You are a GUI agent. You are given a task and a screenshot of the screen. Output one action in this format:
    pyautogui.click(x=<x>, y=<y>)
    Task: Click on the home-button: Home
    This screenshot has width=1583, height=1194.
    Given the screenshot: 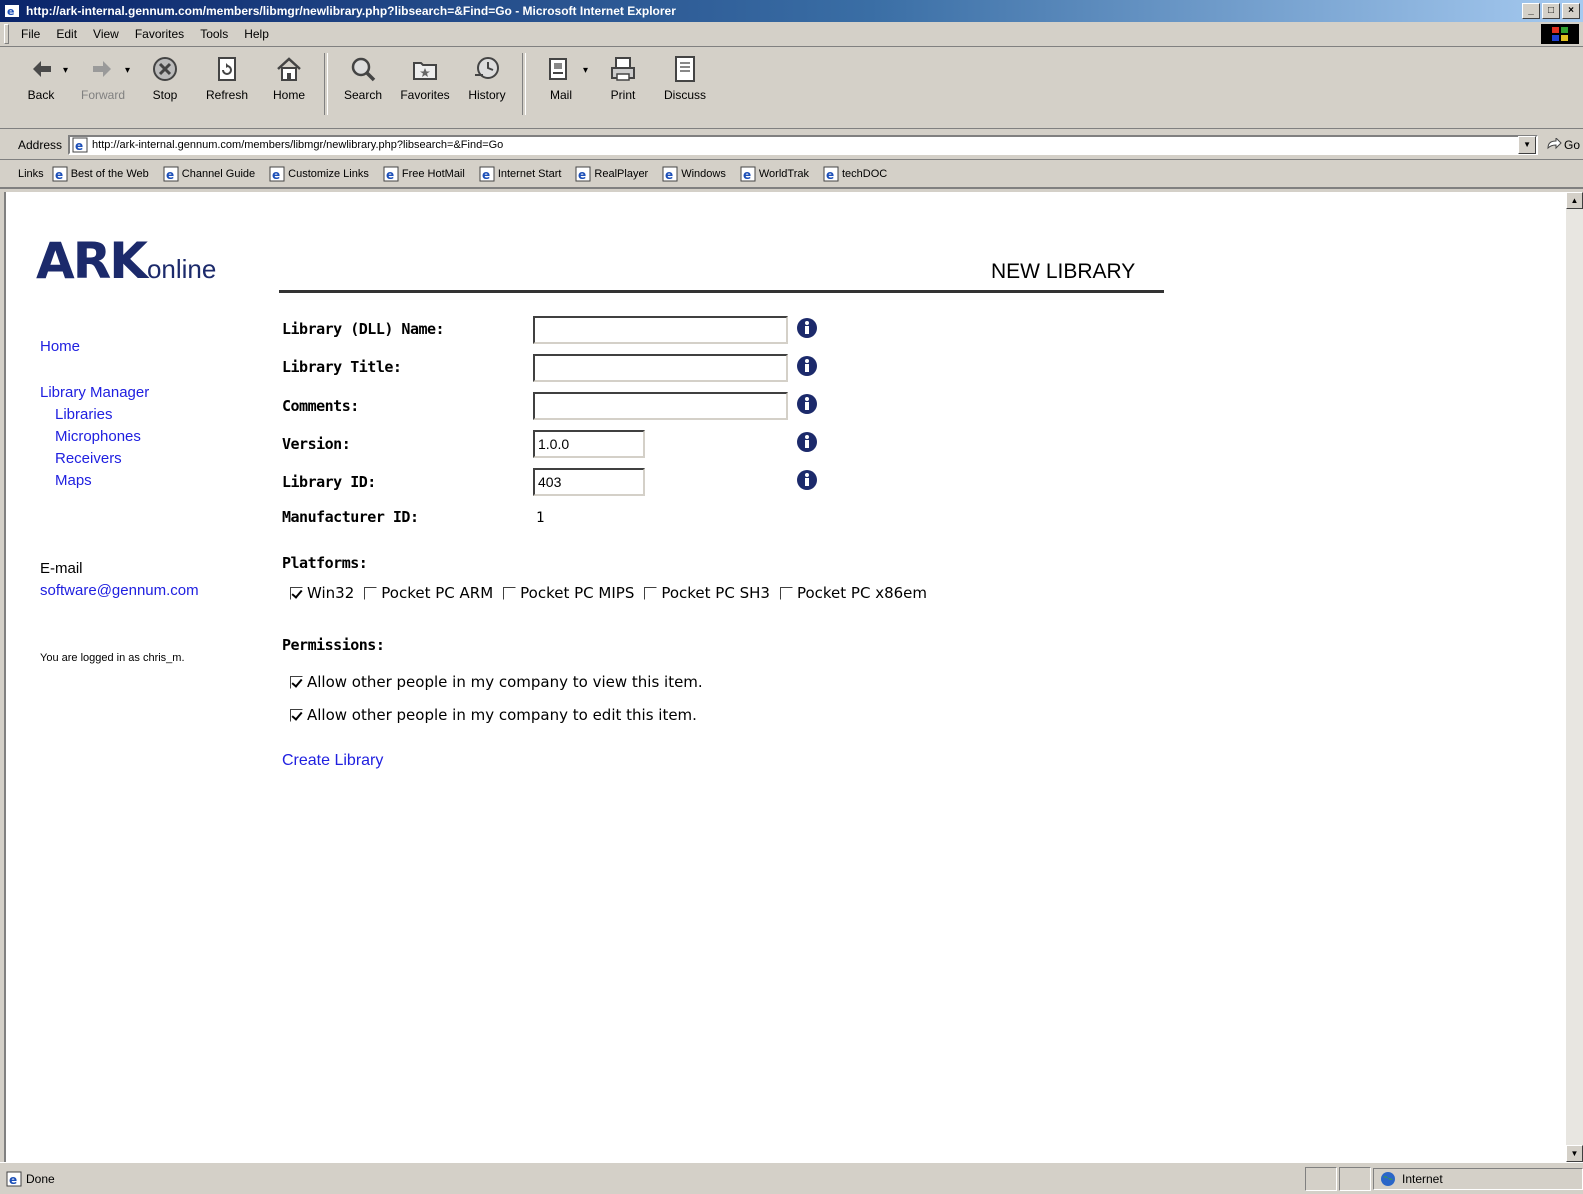 What is the action you would take?
    pyautogui.click(x=289, y=74)
    